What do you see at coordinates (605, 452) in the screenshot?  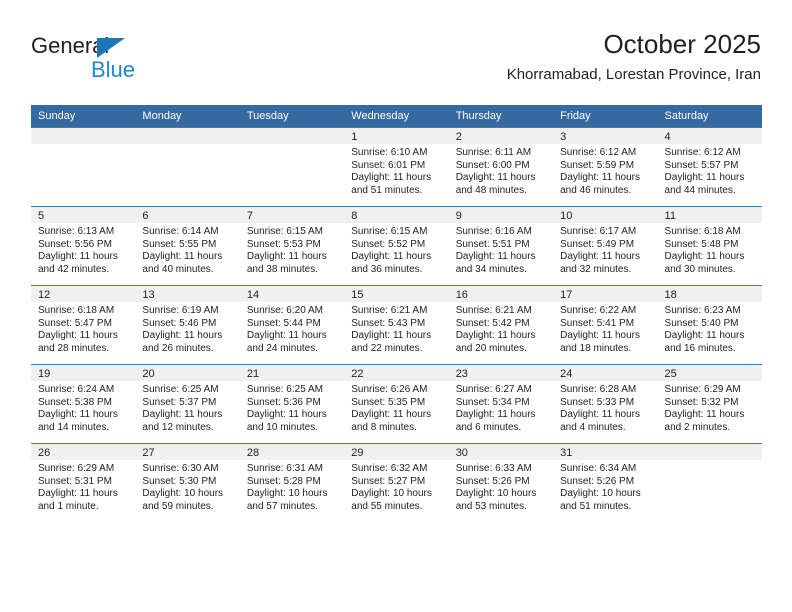 I see `day-number: 31` at bounding box center [605, 452].